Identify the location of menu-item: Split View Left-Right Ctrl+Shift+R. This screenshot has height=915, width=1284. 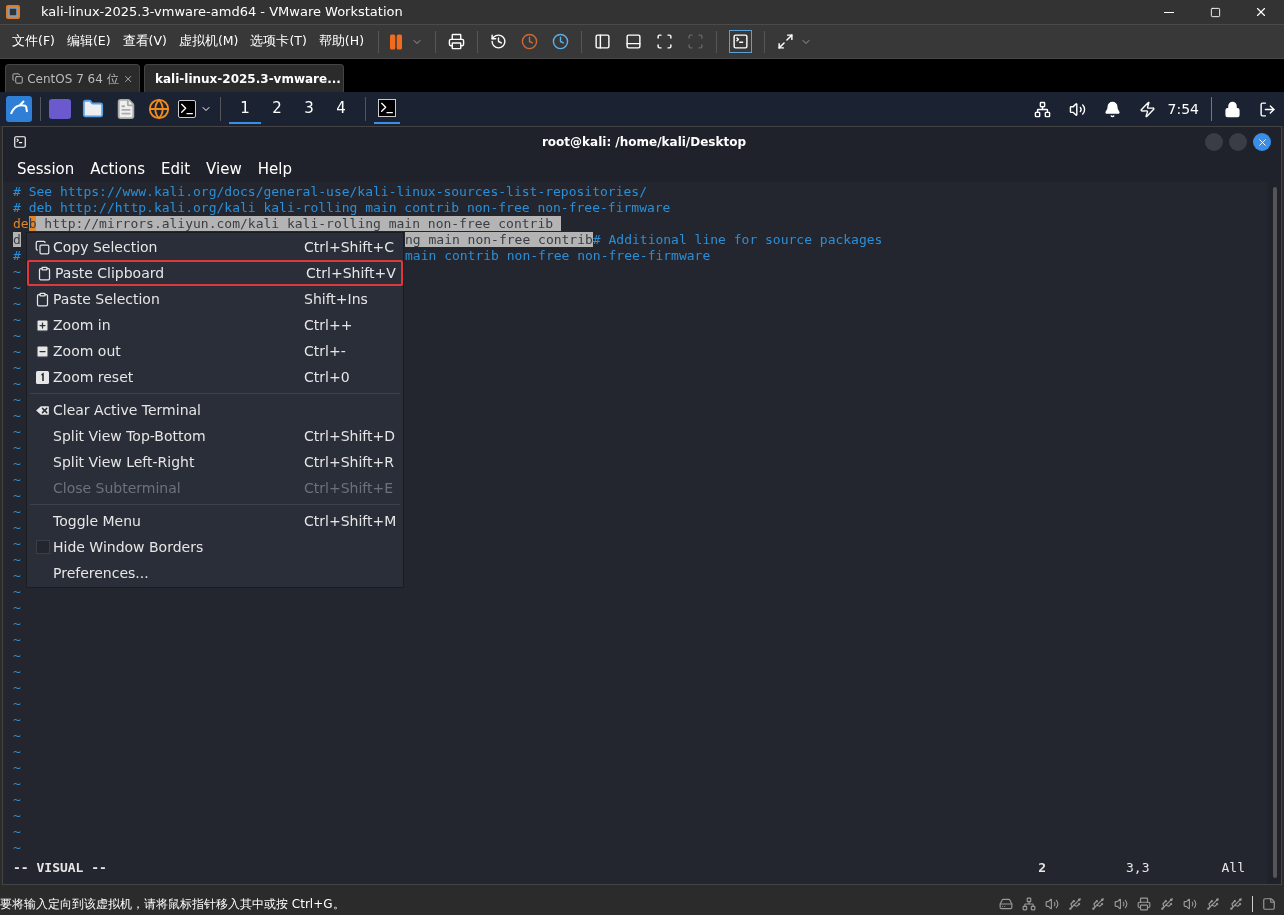
(215, 462).